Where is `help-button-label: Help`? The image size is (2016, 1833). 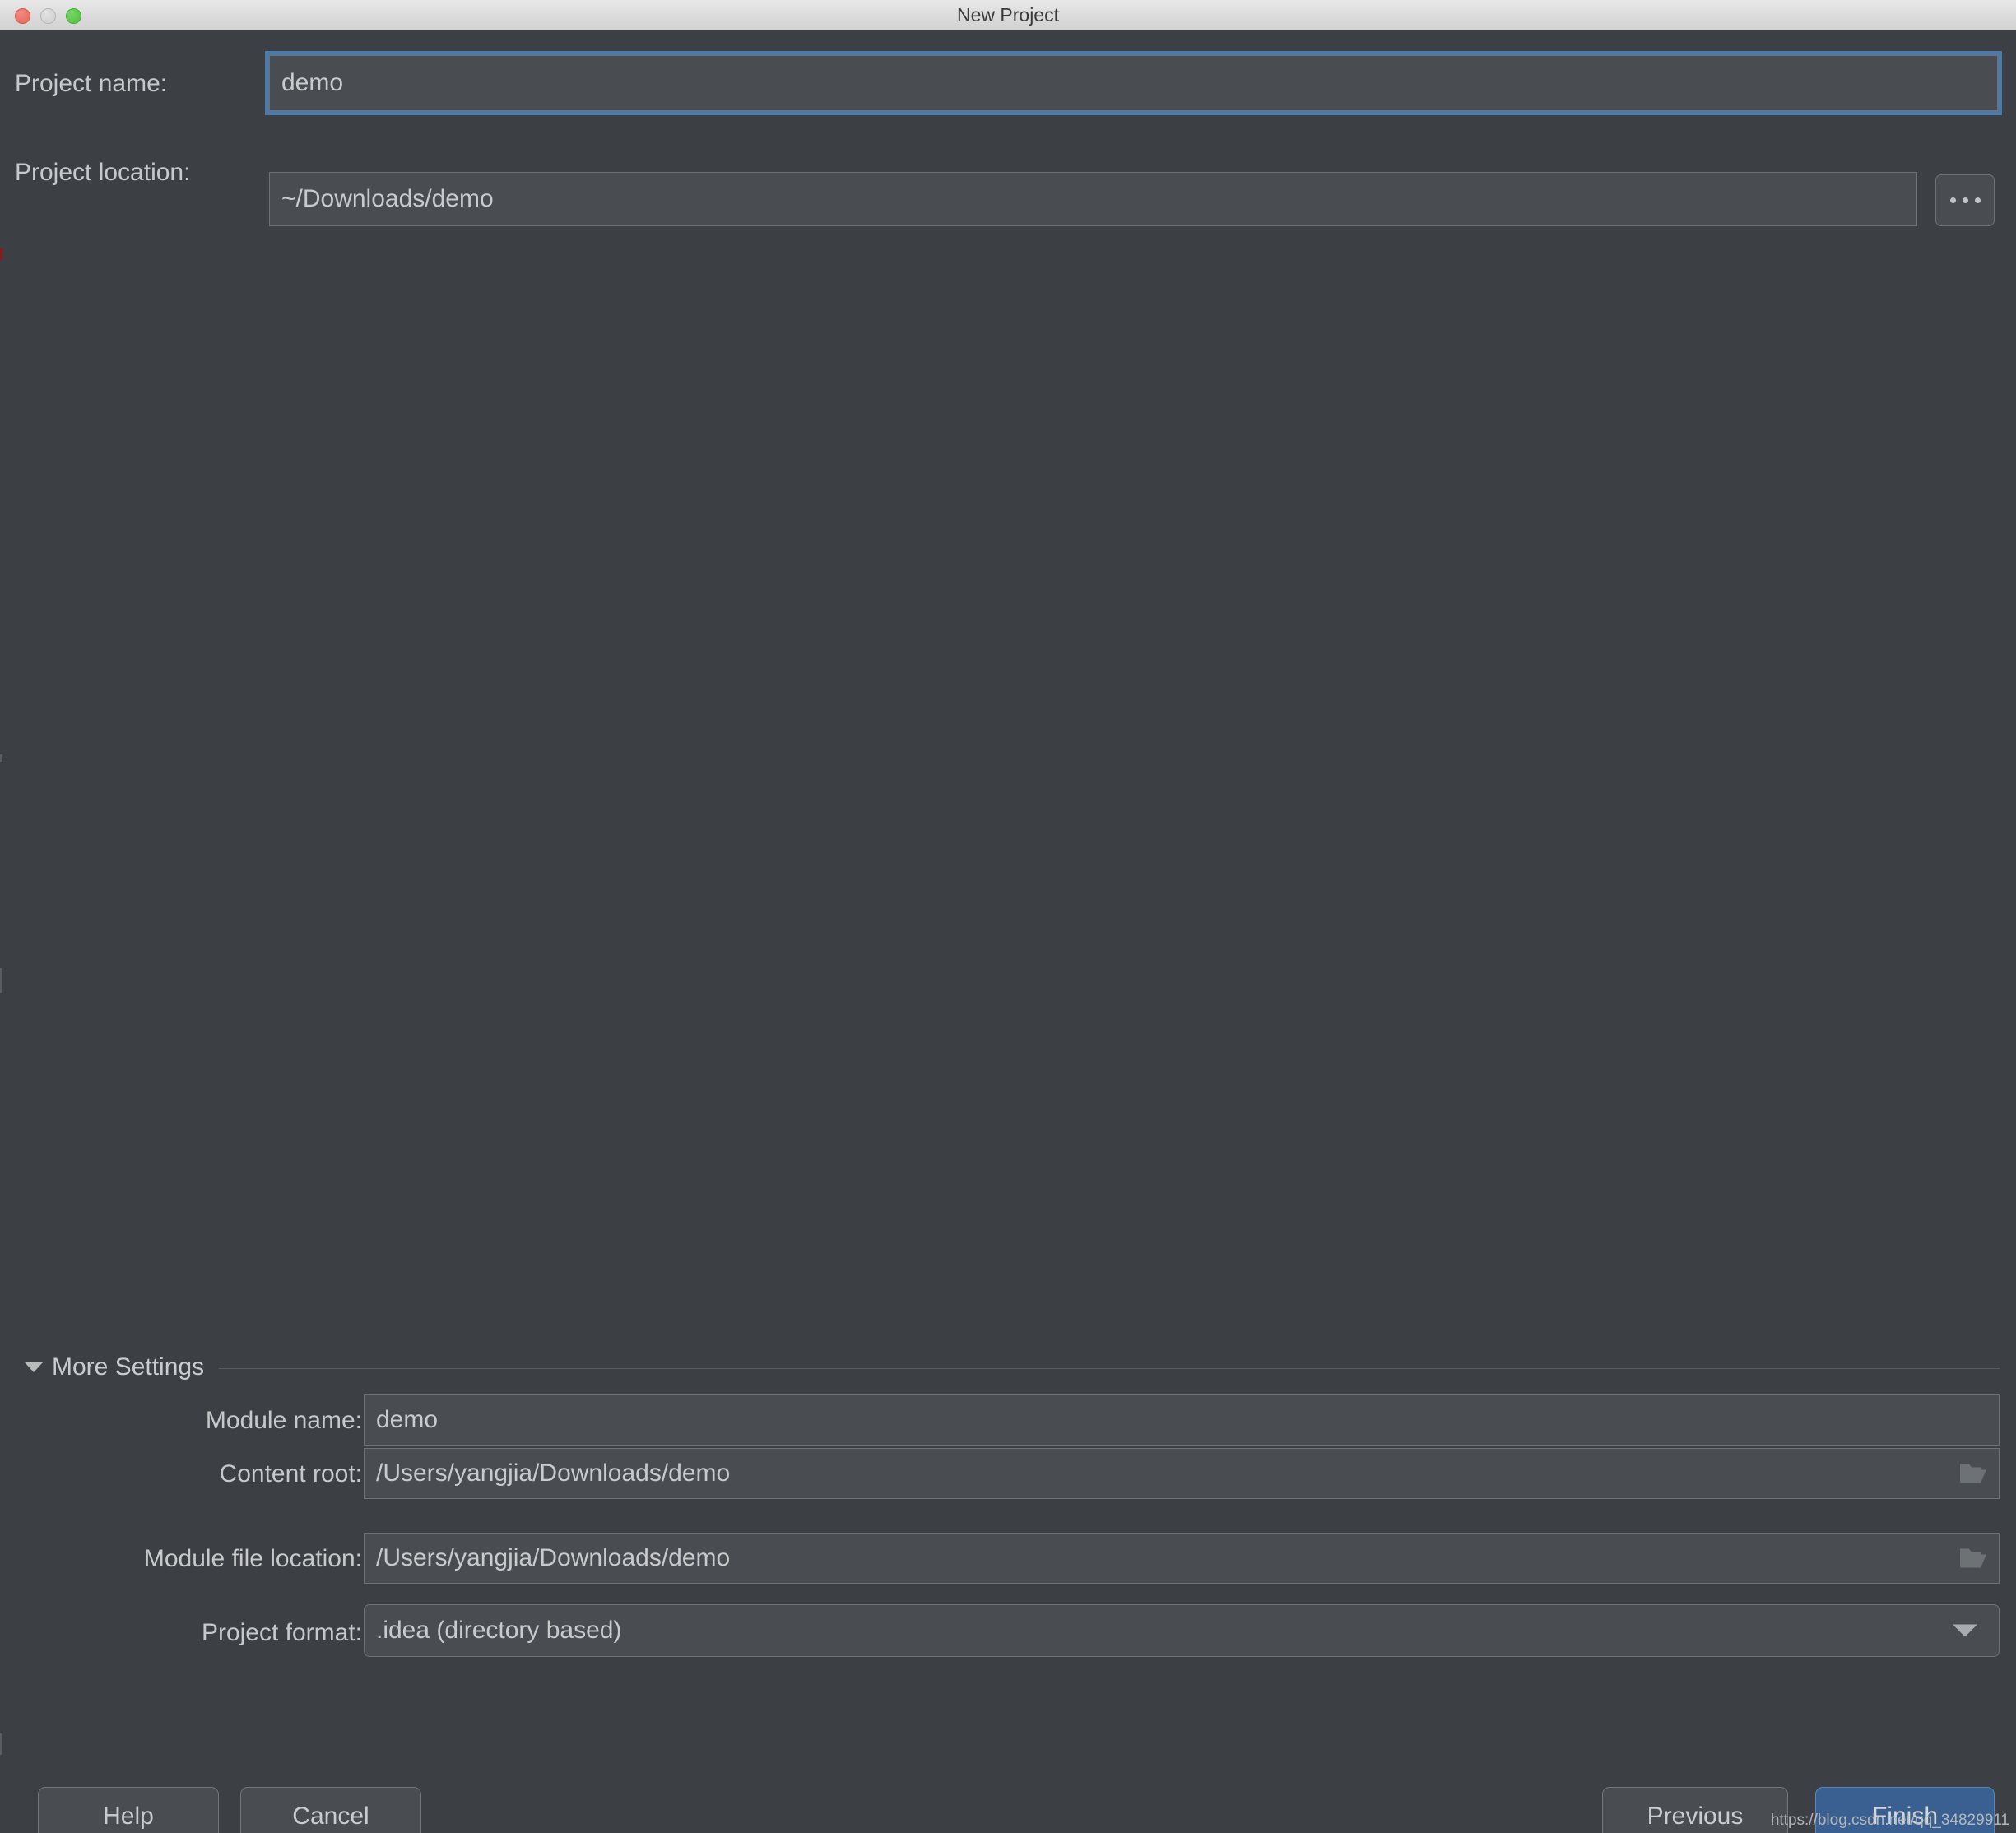 help-button-label: Help is located at coordinates (128, 1816).